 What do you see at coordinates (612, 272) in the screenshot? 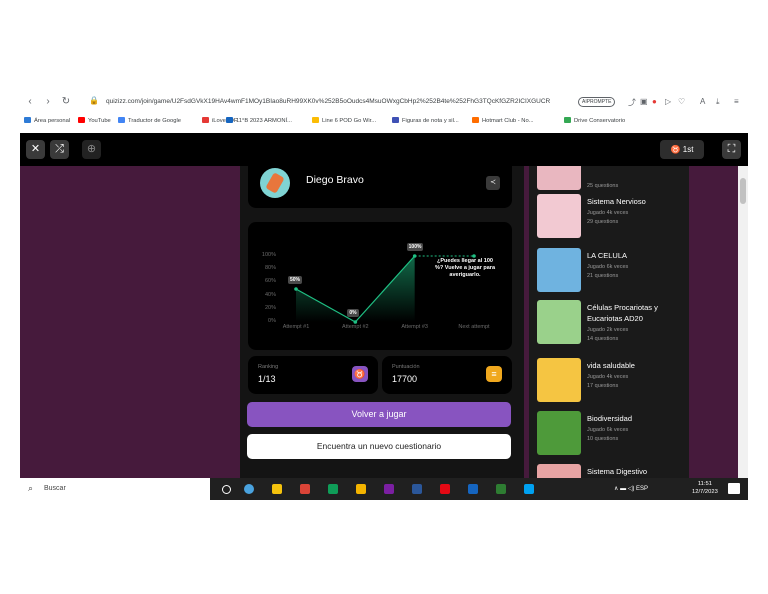
I see `quiz-card: LA CELULA Jugado 6k veces 21 questions` at bounding box center [612, 272].